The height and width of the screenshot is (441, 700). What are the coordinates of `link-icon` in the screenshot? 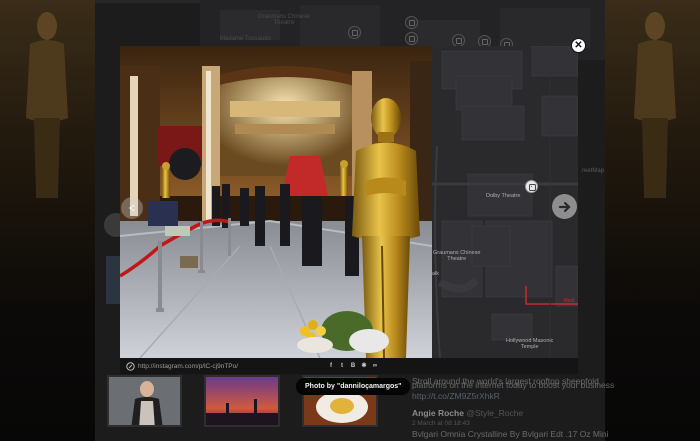 It's located at (130, 366).